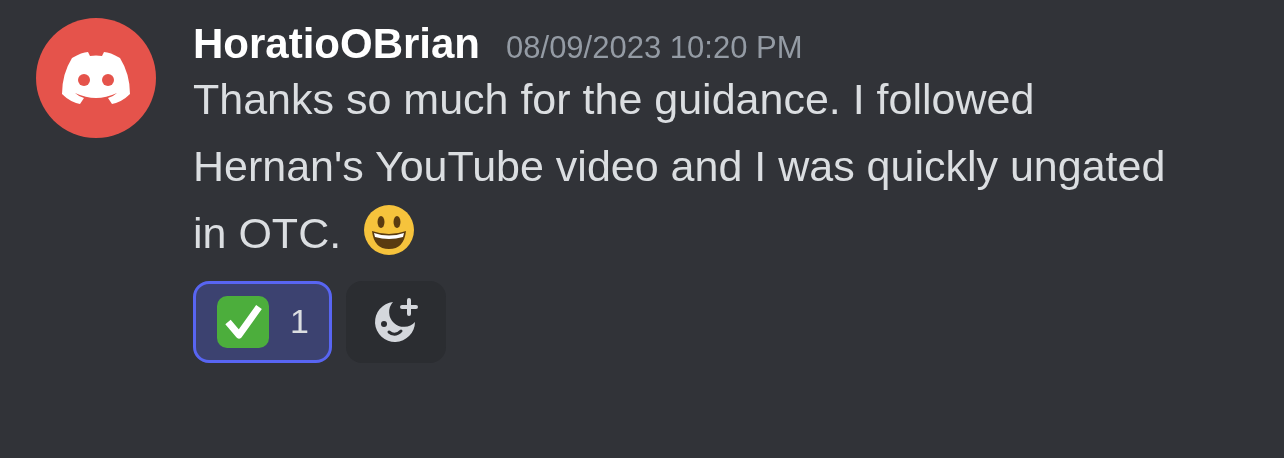 The image size is (1284, 458). What do you see at coordinates (96, 78) in the screenshot?
I see `game-controller-face-icon` at bounding box center [96, 78].